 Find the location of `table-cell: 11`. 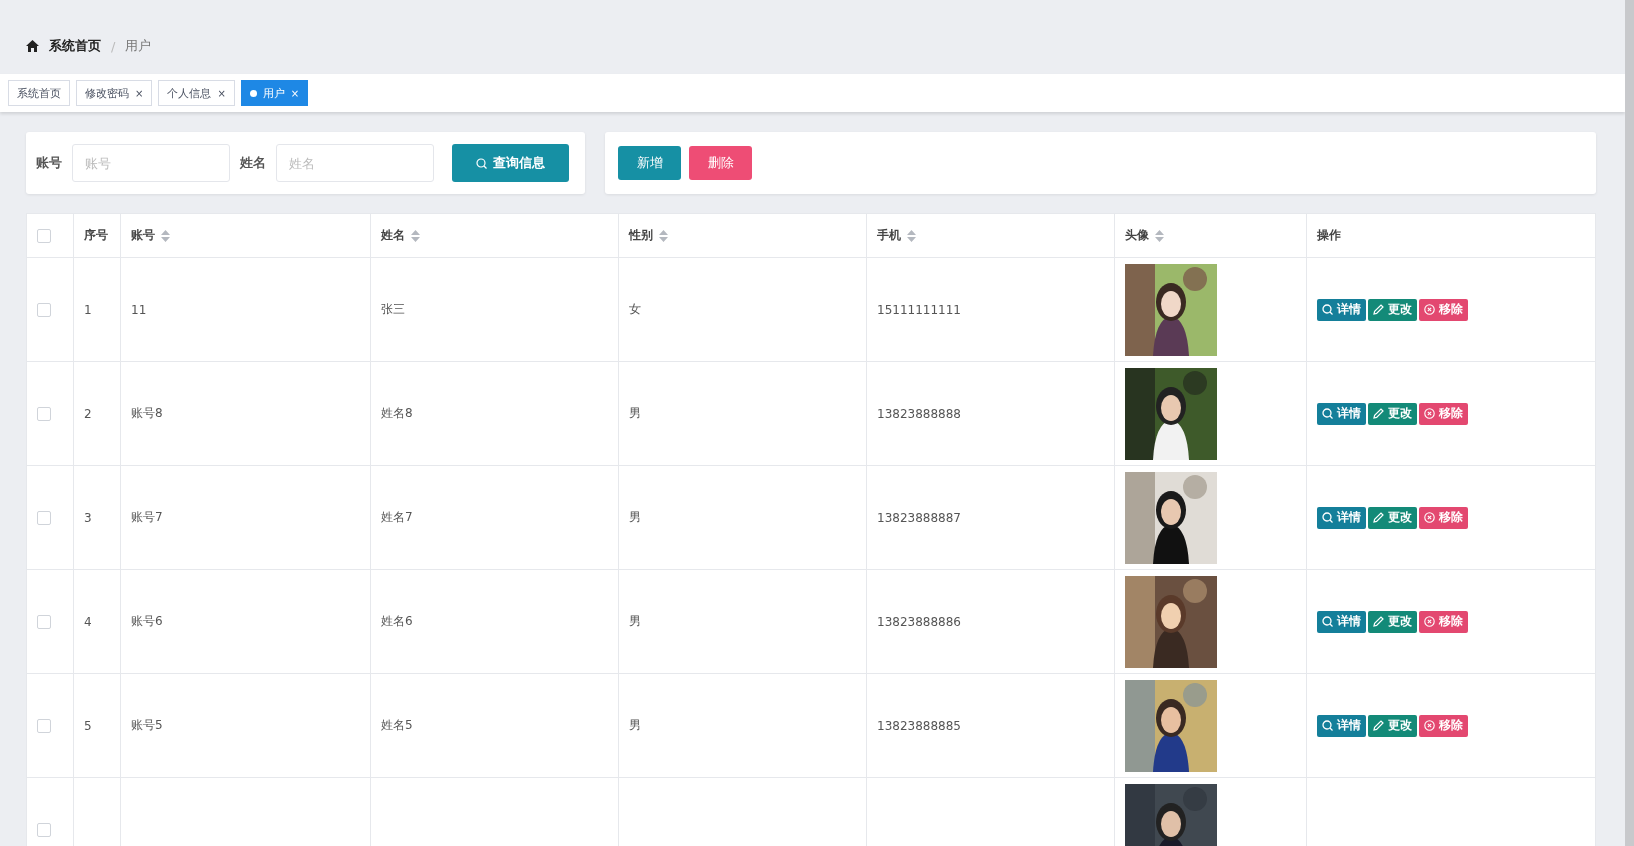

table-cell: 11 is located at coordinates (245, 309).